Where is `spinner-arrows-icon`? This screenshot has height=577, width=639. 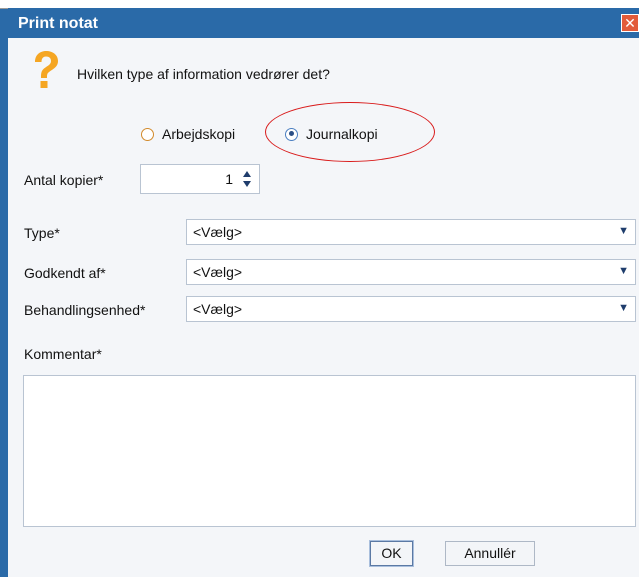 spinner-arrows-icon is located at coordinates (247, 179).